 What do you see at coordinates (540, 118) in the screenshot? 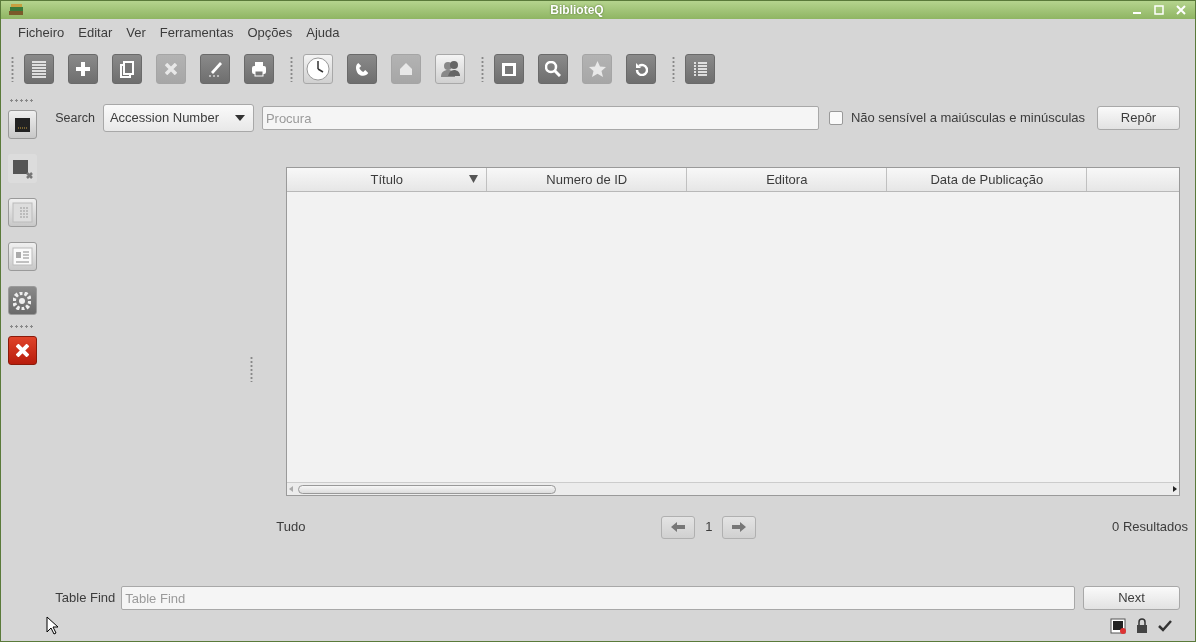
I see `search-input: Procura` at bounding box center [540, 118].